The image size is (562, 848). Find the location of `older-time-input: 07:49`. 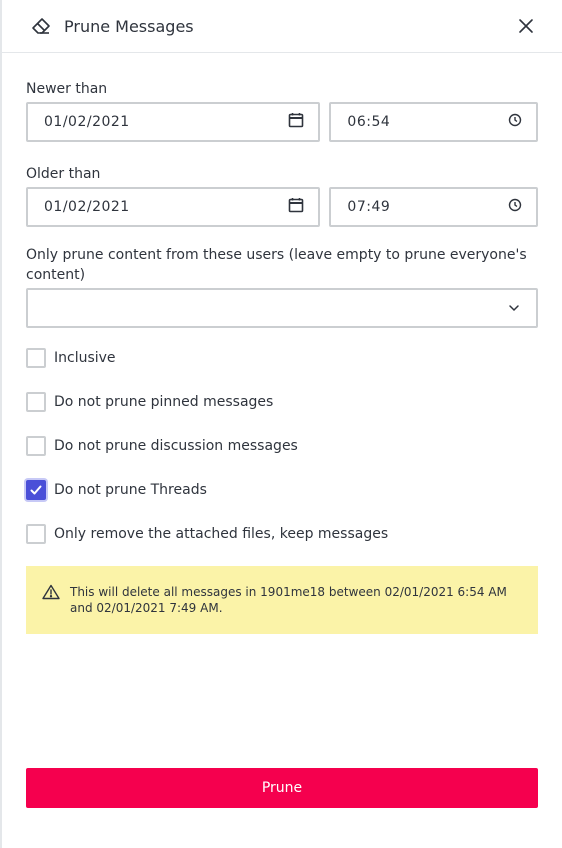

older-time-input: 07:49 is located at coordinates (433, 207).